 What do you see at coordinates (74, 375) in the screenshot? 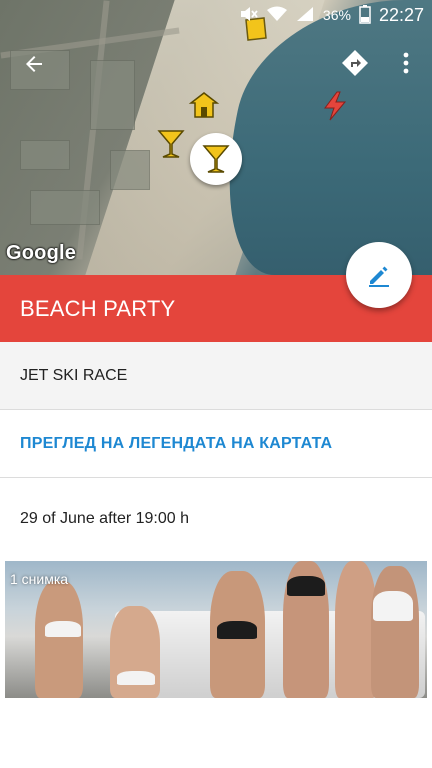
I see `place-subtitle: JET SKI RACE` at bounding box center [74, 375].